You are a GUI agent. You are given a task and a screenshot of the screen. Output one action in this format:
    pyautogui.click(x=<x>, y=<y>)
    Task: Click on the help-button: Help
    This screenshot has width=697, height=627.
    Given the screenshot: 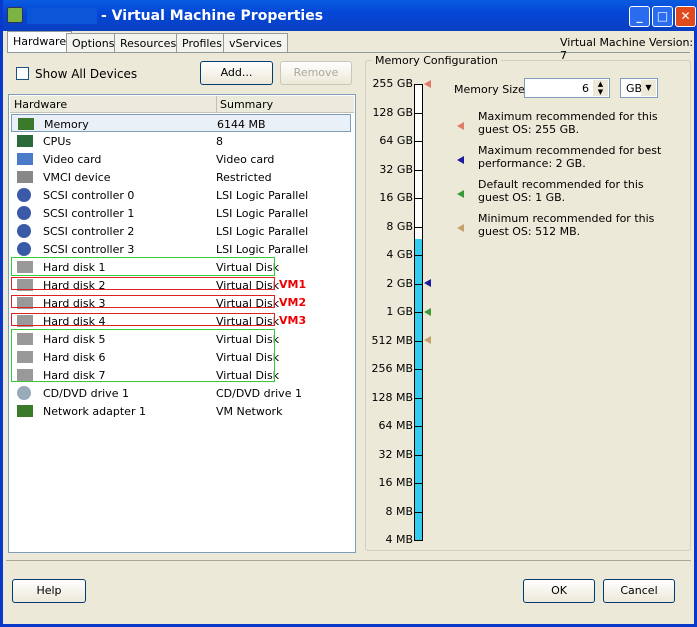 What is the action you would take?
    pyautogui.click(x=49, y=591)
    